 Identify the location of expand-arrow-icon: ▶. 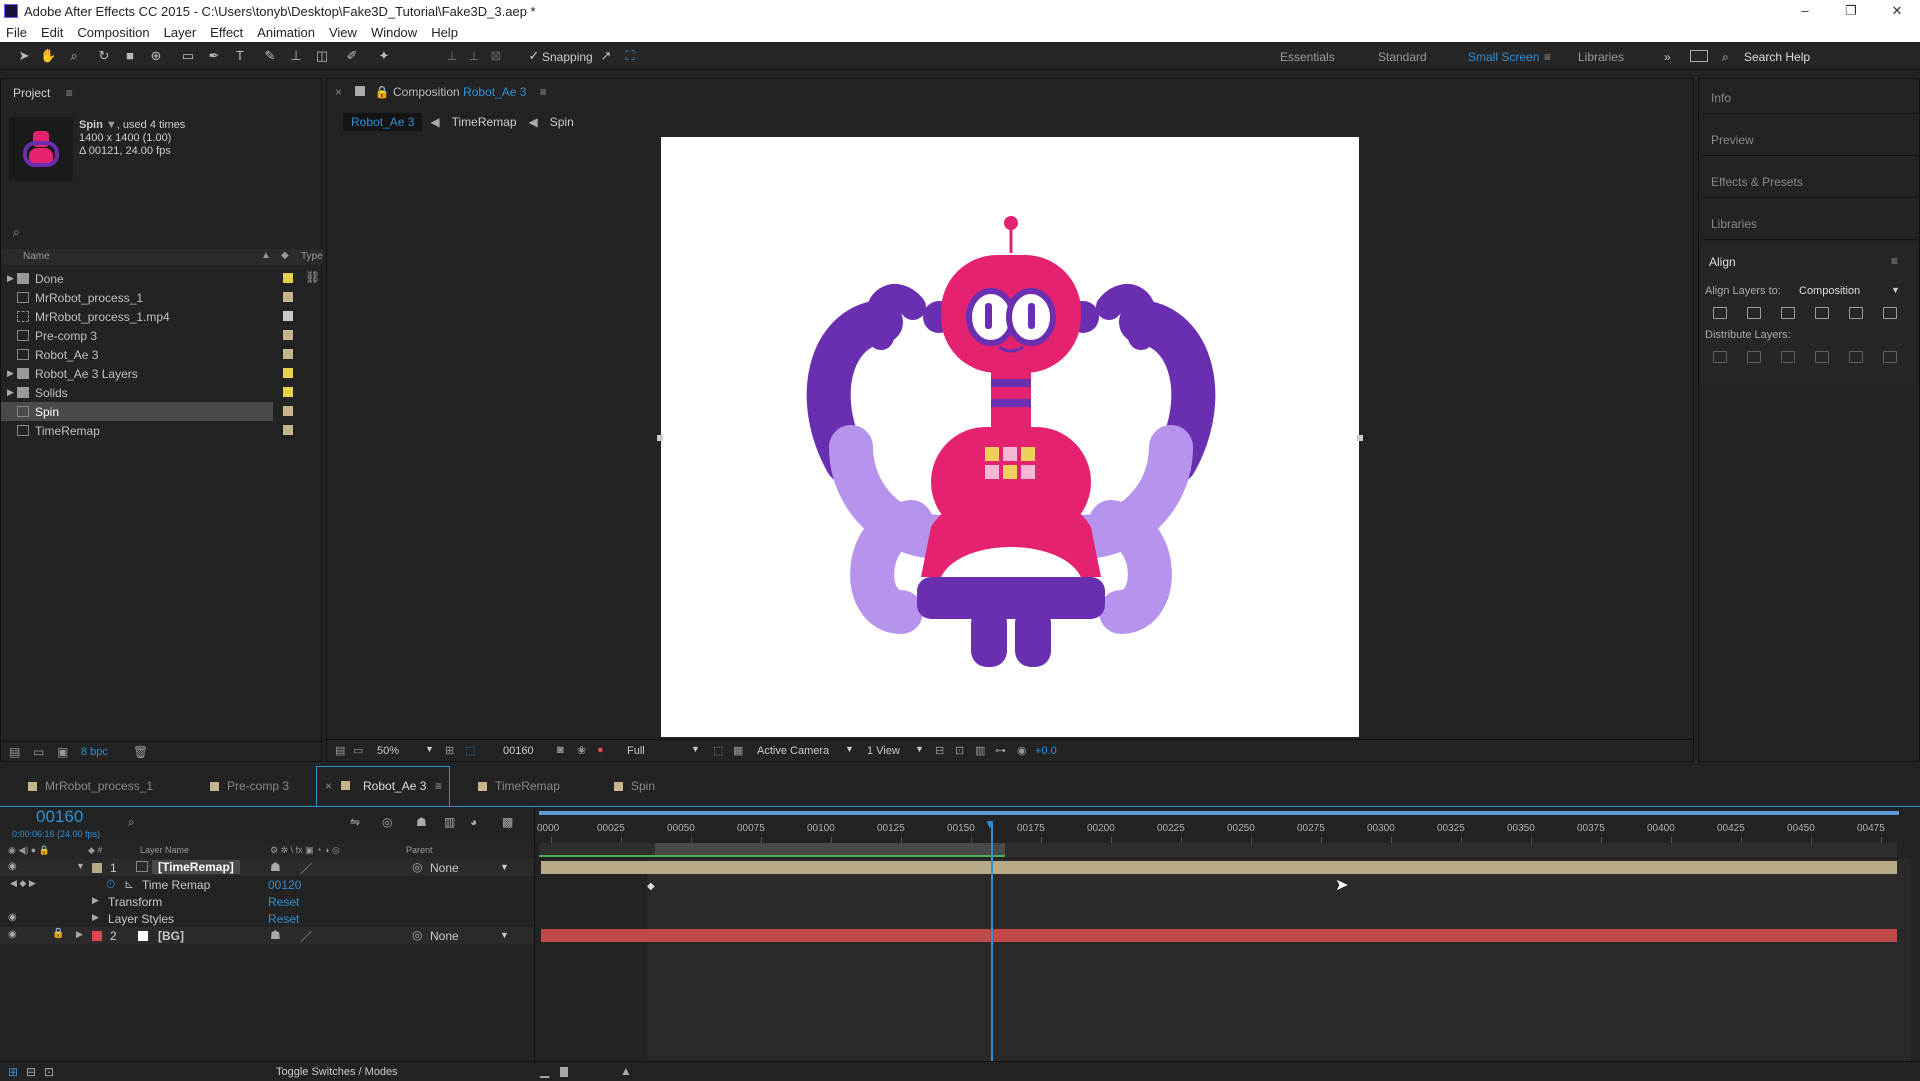
(79, 934).